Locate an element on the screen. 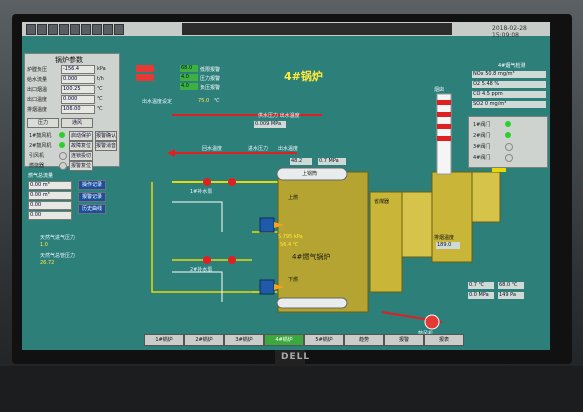  furnace-temp: 56.4 ℃ is located at coordinates (289, 245).